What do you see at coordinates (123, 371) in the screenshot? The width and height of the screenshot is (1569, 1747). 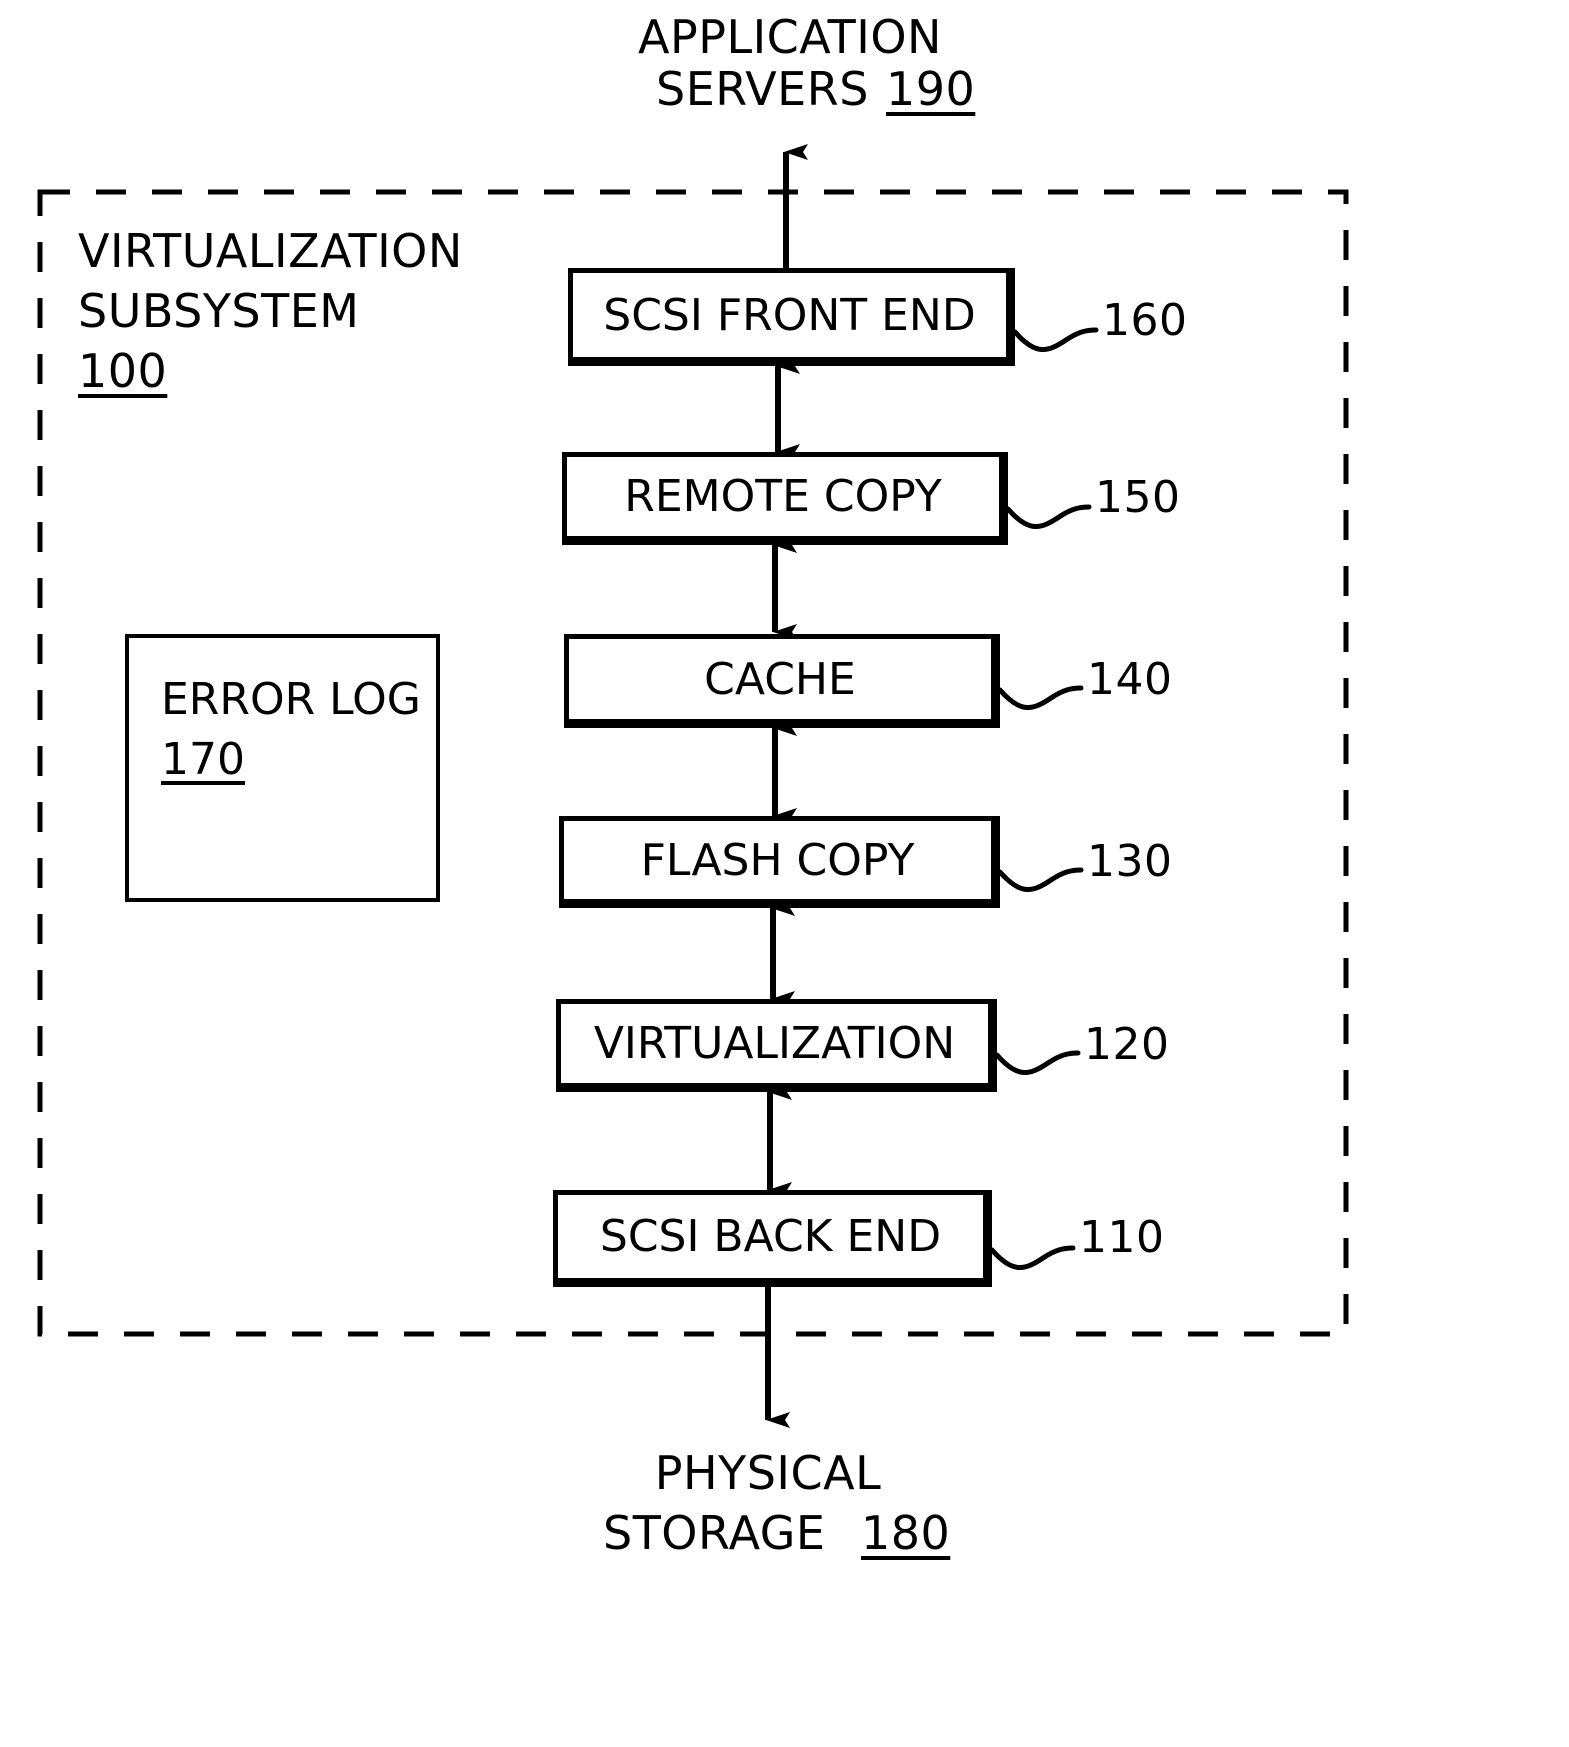 I see `subsystem-ref: 100` at bounding box center [123, 371].